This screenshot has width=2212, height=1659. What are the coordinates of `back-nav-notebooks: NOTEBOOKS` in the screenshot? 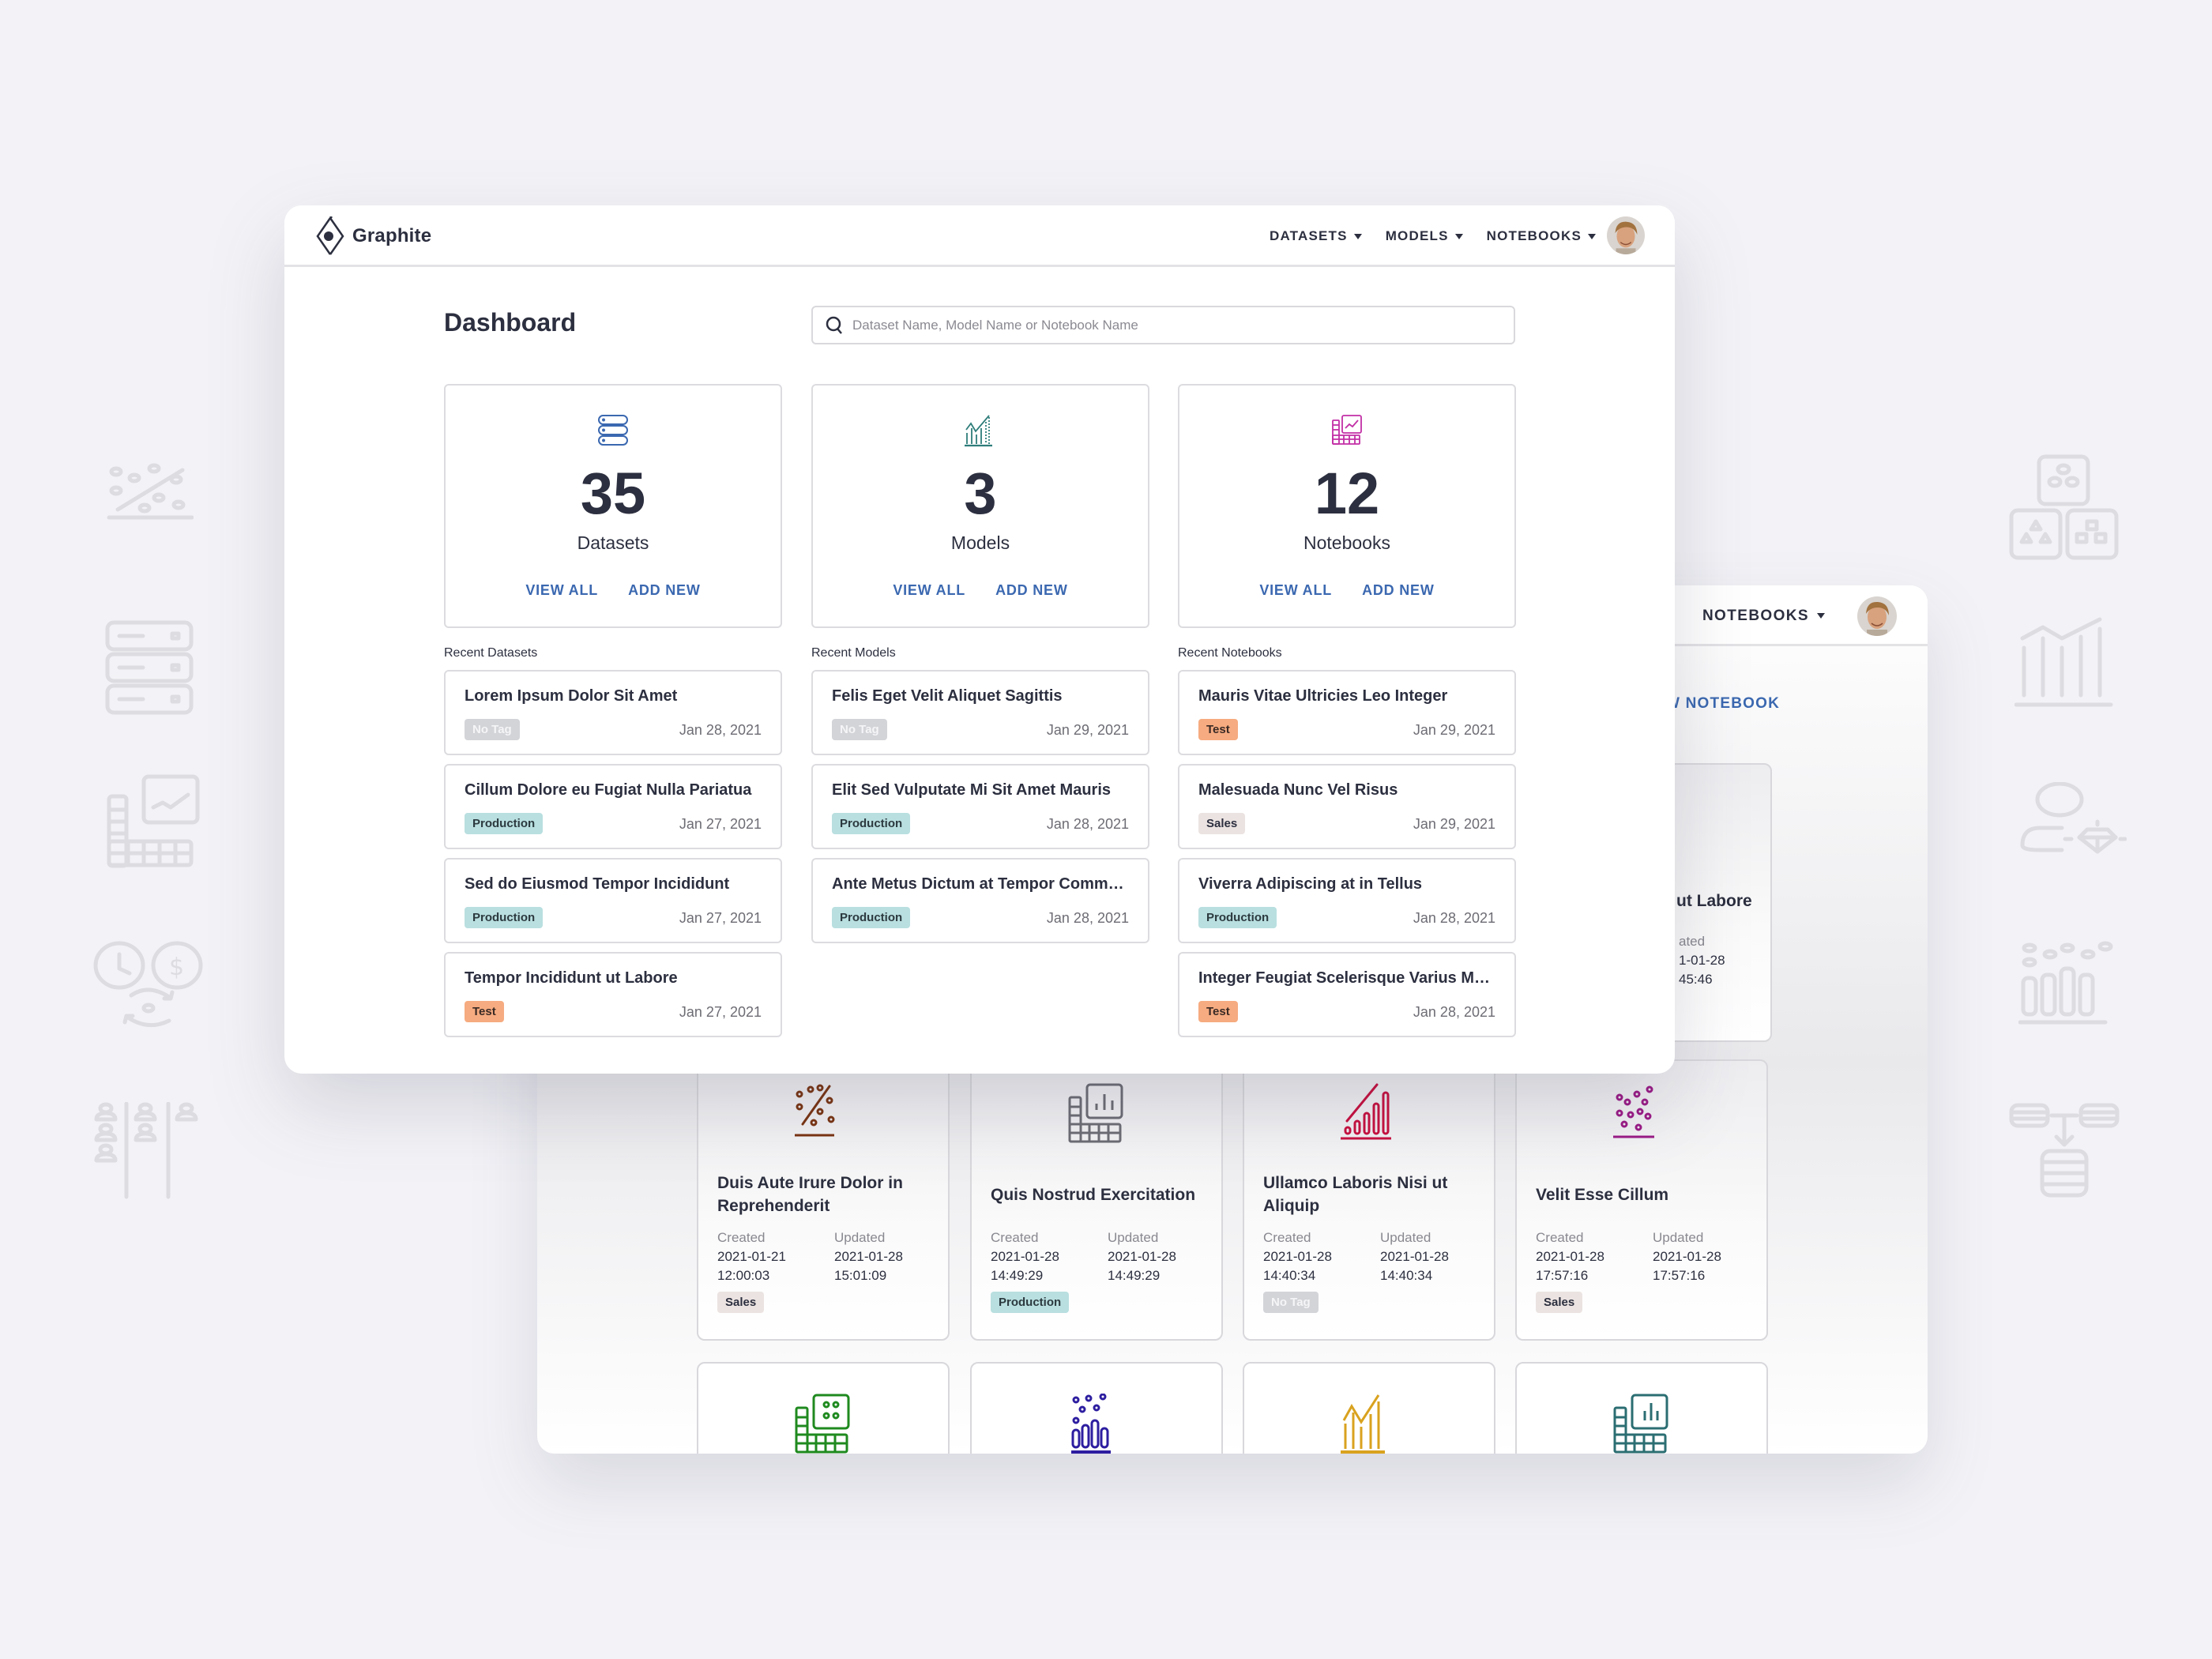 It's located at (1763, 617).